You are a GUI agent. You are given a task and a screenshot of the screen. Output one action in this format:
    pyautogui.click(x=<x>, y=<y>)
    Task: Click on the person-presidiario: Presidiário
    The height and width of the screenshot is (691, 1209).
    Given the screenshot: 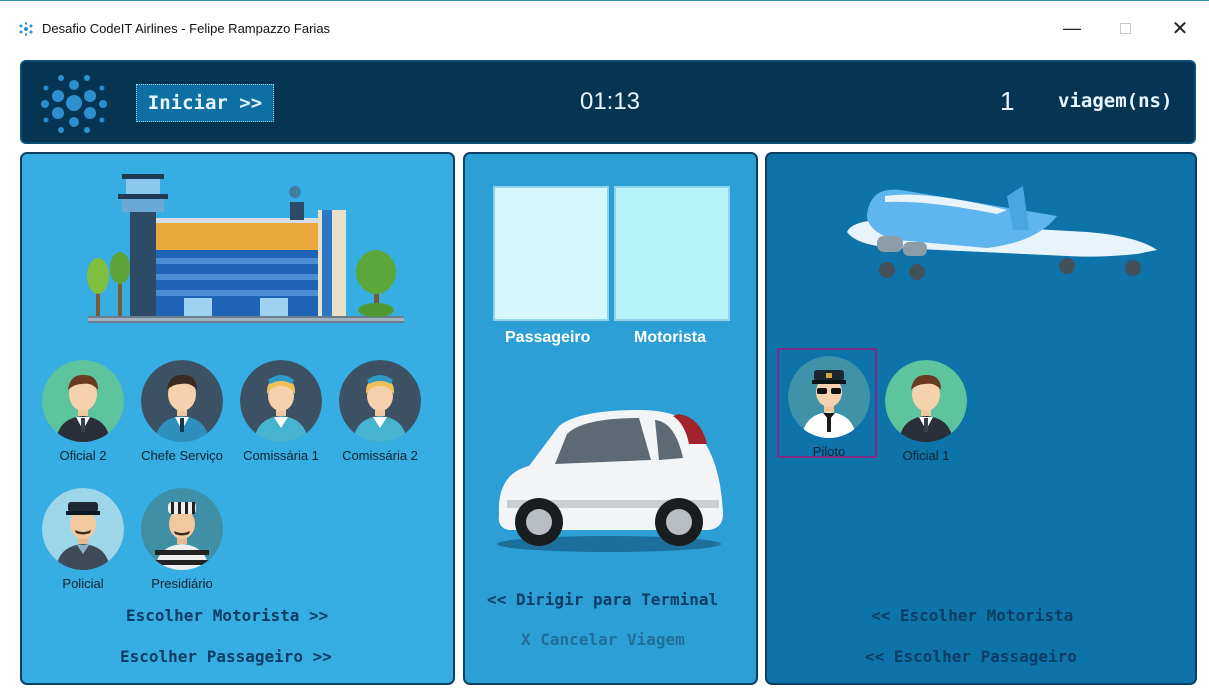 What is the action you would take?
    pyautogui.click(x=182, y=543)
    